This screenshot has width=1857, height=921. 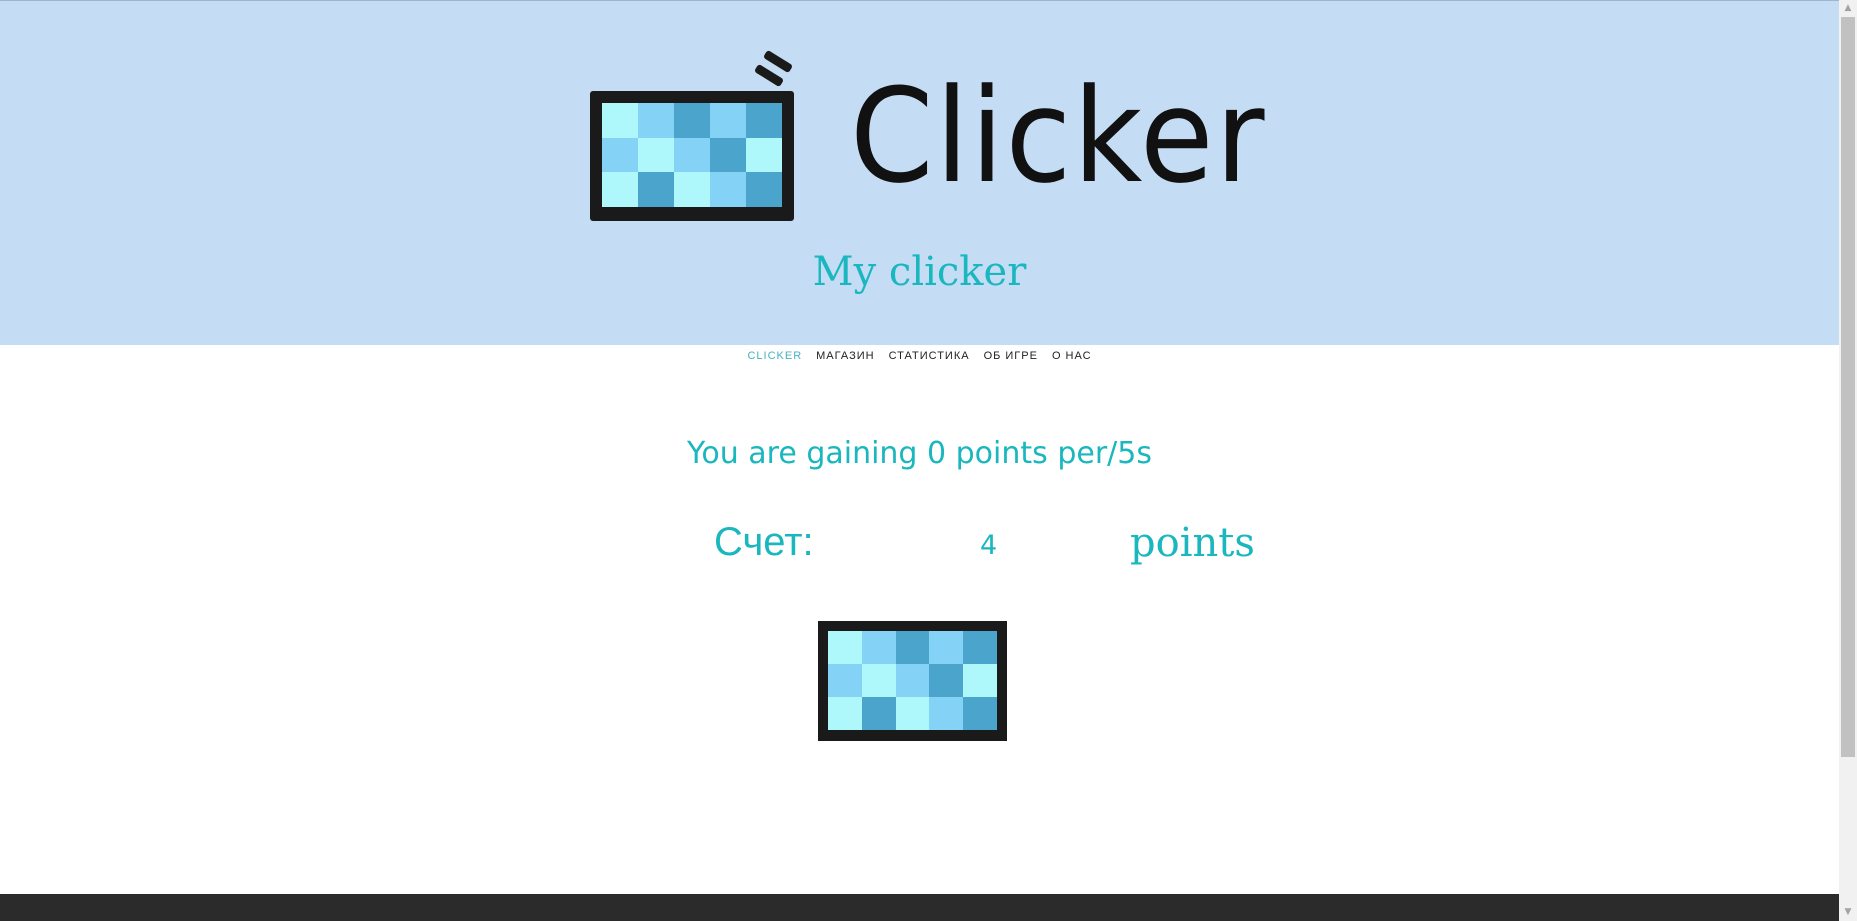 I want to click on score-label: Счет:, so click(x=764, y=542).